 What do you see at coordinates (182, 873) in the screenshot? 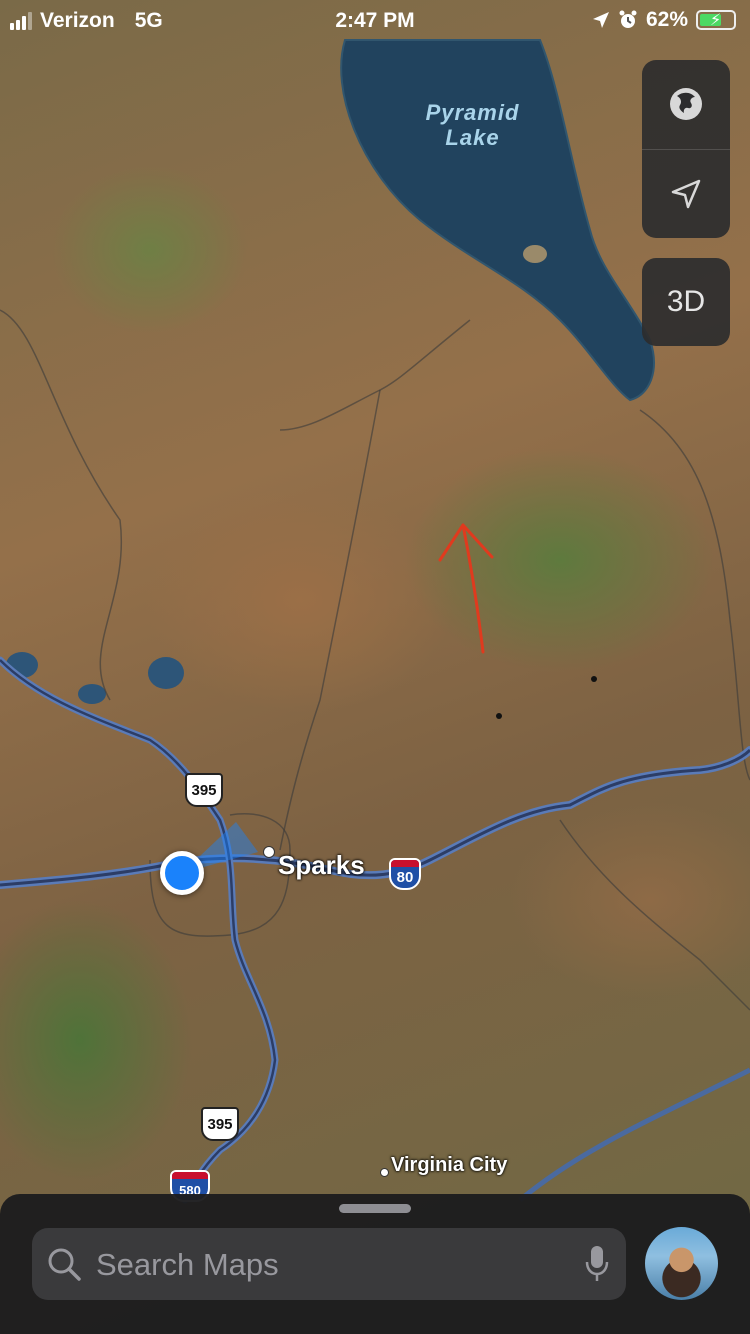
I see `current-location-dot` at bounding box center [182, 873].